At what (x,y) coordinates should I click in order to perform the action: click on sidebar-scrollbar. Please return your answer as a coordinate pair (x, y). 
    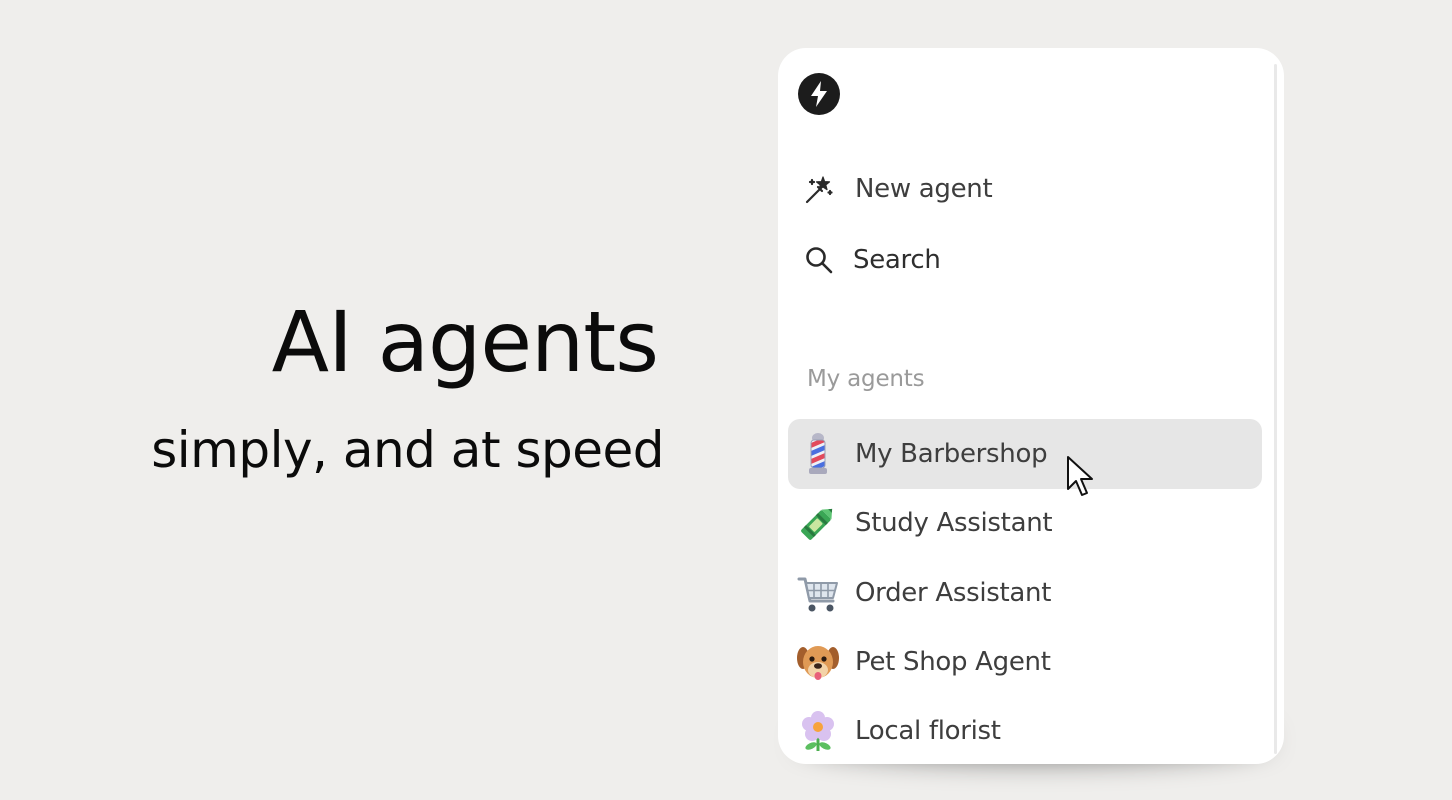
    Looking at the image, I should click on (1275, 409).